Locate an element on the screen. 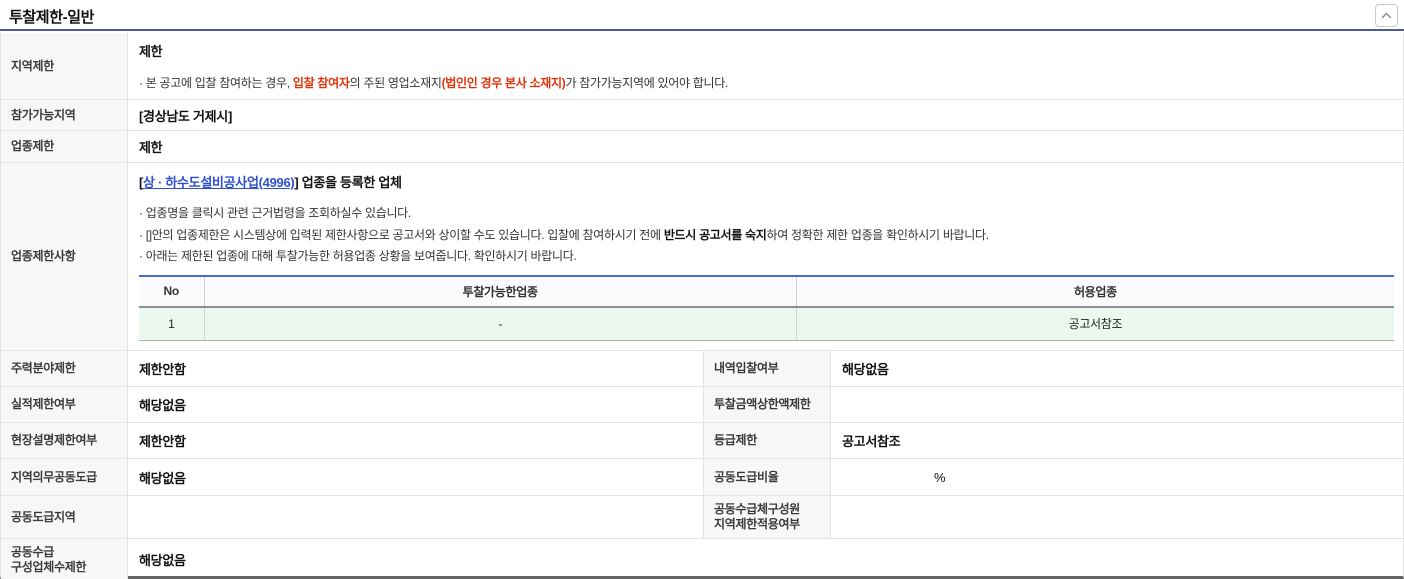 The image size is (1404, 579). cell-allowed: 공고서참조 is located at coordinates (1095, 323).